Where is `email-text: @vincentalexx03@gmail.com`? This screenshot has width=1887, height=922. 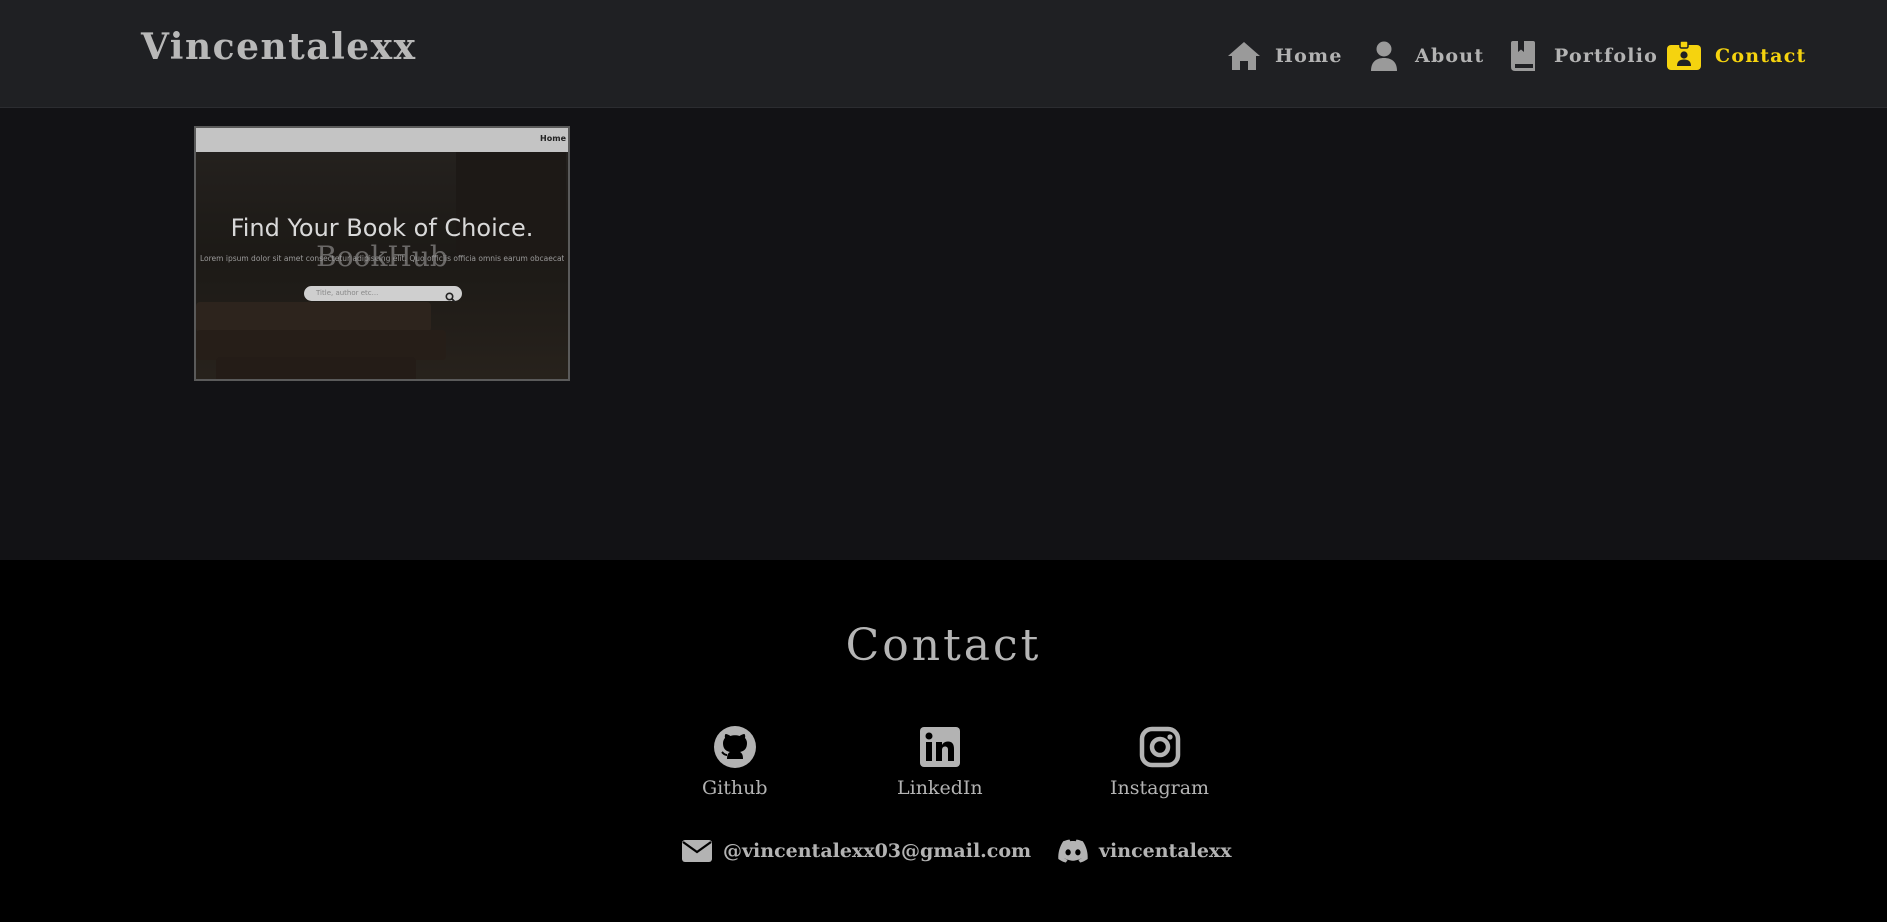 email-text: @vincentalexx03@gmail.com is located at coordinates (877, 851).